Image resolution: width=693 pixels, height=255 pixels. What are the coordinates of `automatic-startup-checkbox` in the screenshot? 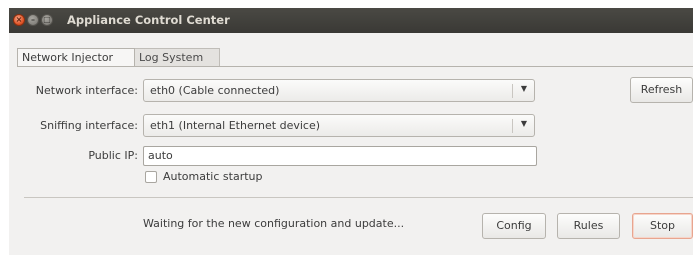 It's located at (151, 177).